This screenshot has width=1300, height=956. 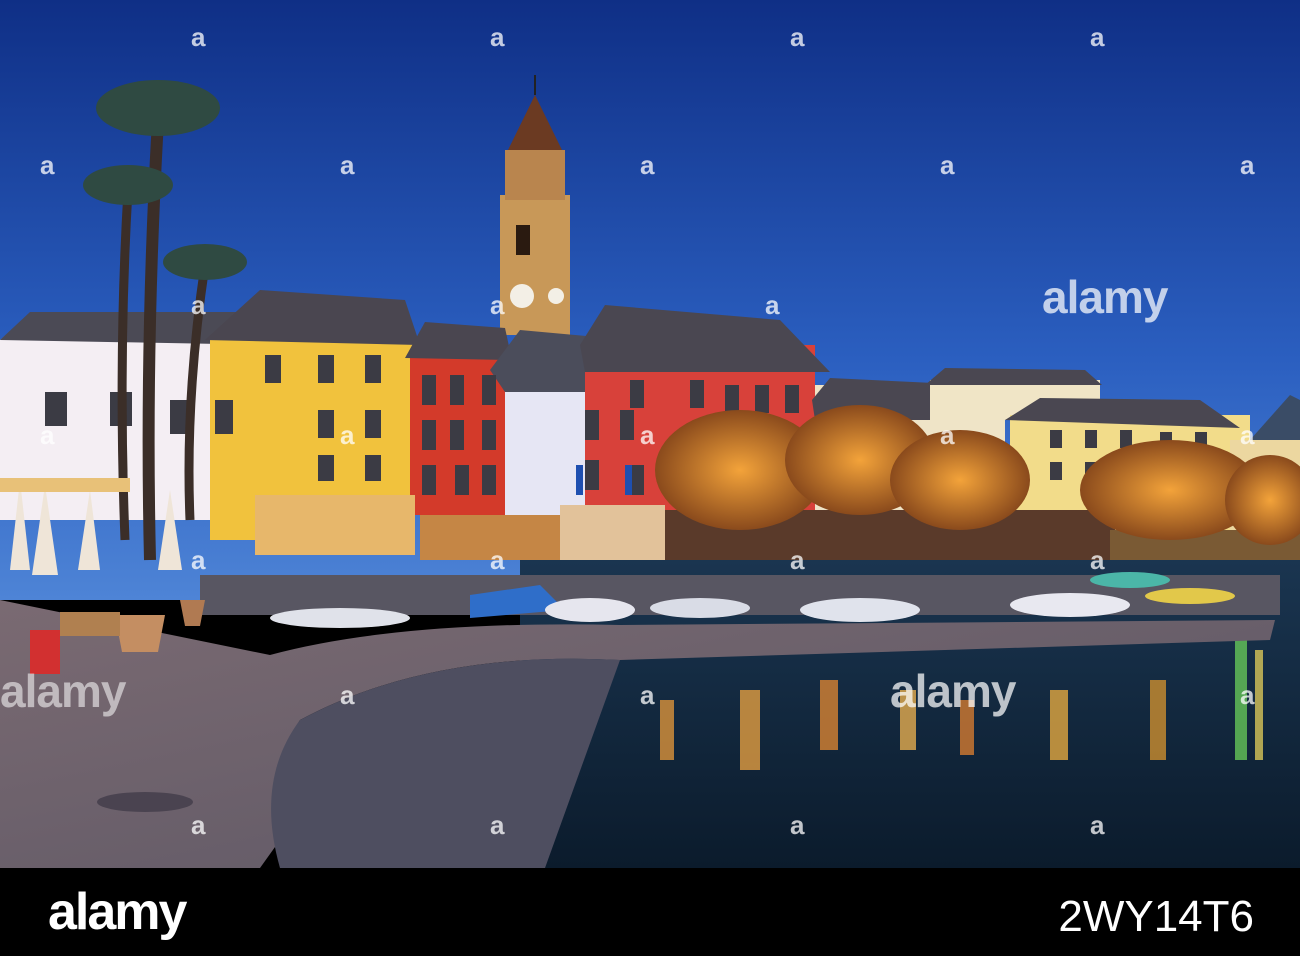 I want to click on manhole, so click(x=145, y=802).